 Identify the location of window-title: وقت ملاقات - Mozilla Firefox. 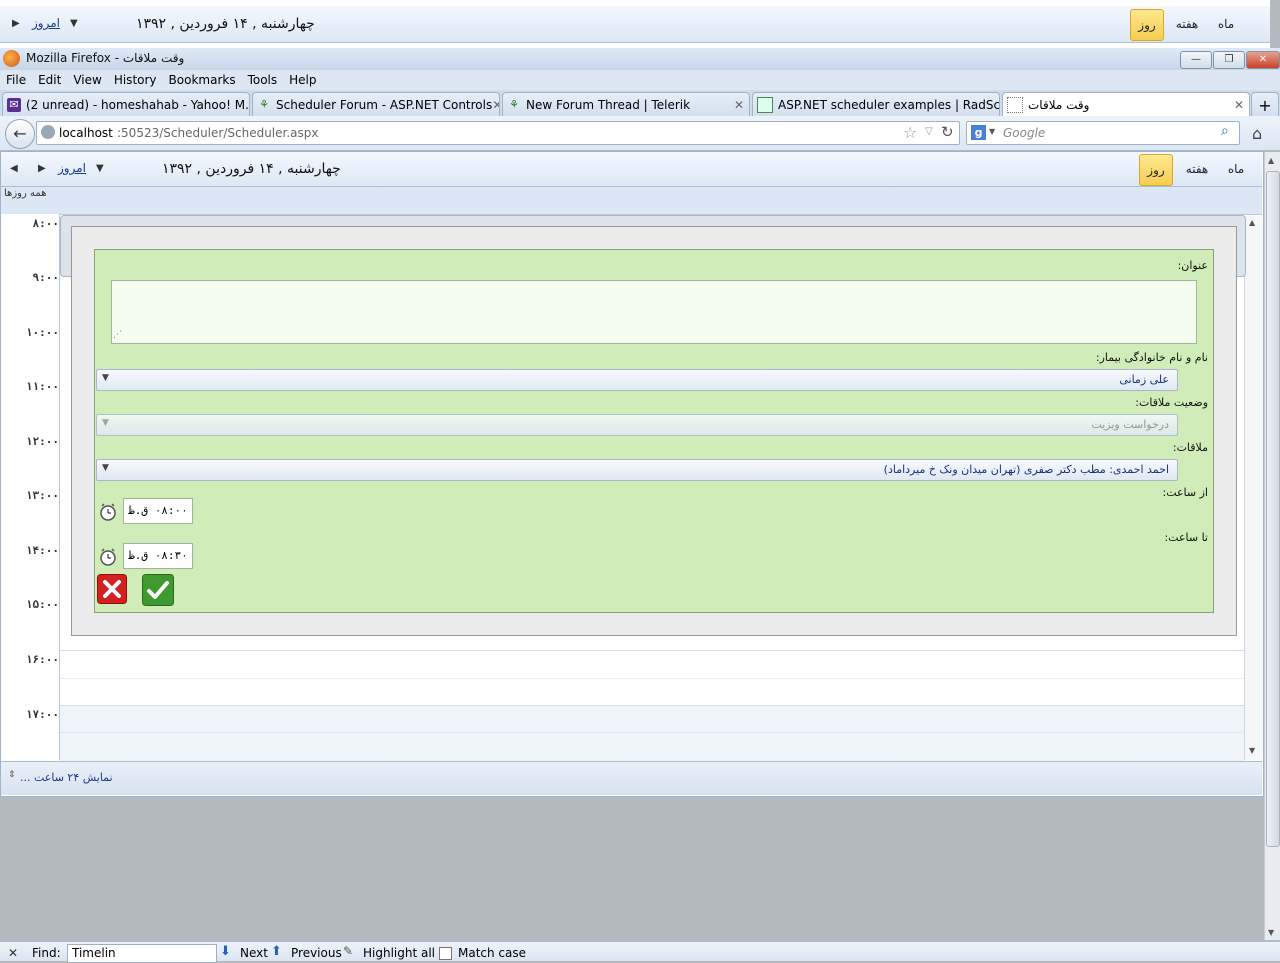
(105, 58).